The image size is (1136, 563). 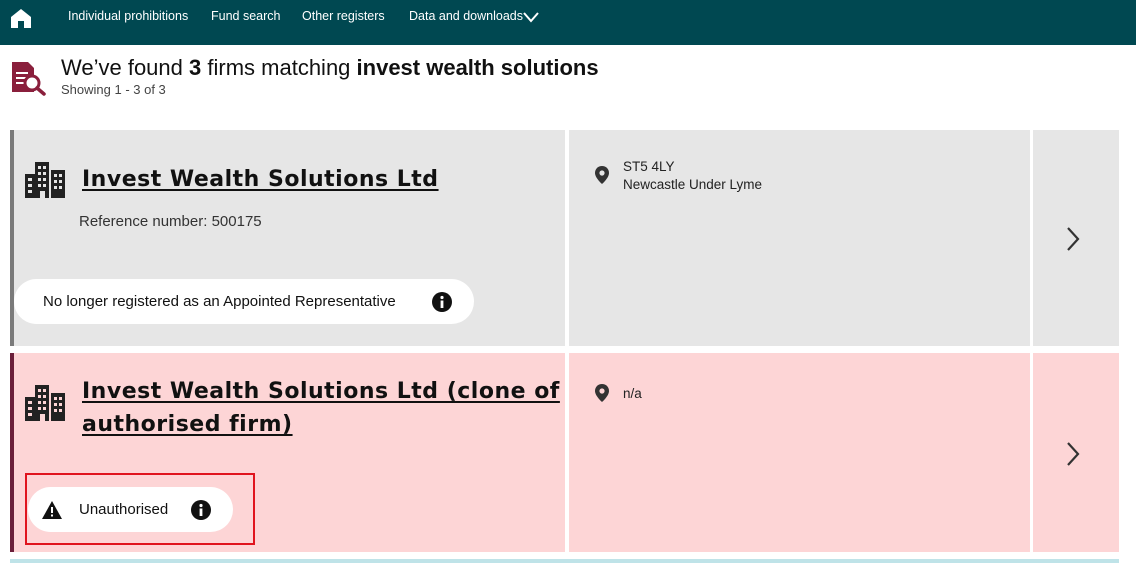 What do you see at coordinates (113, 89) in the screenshot?
I see `results-range: Showing 1 - 3 of 3` at bounding box center [113, 89].